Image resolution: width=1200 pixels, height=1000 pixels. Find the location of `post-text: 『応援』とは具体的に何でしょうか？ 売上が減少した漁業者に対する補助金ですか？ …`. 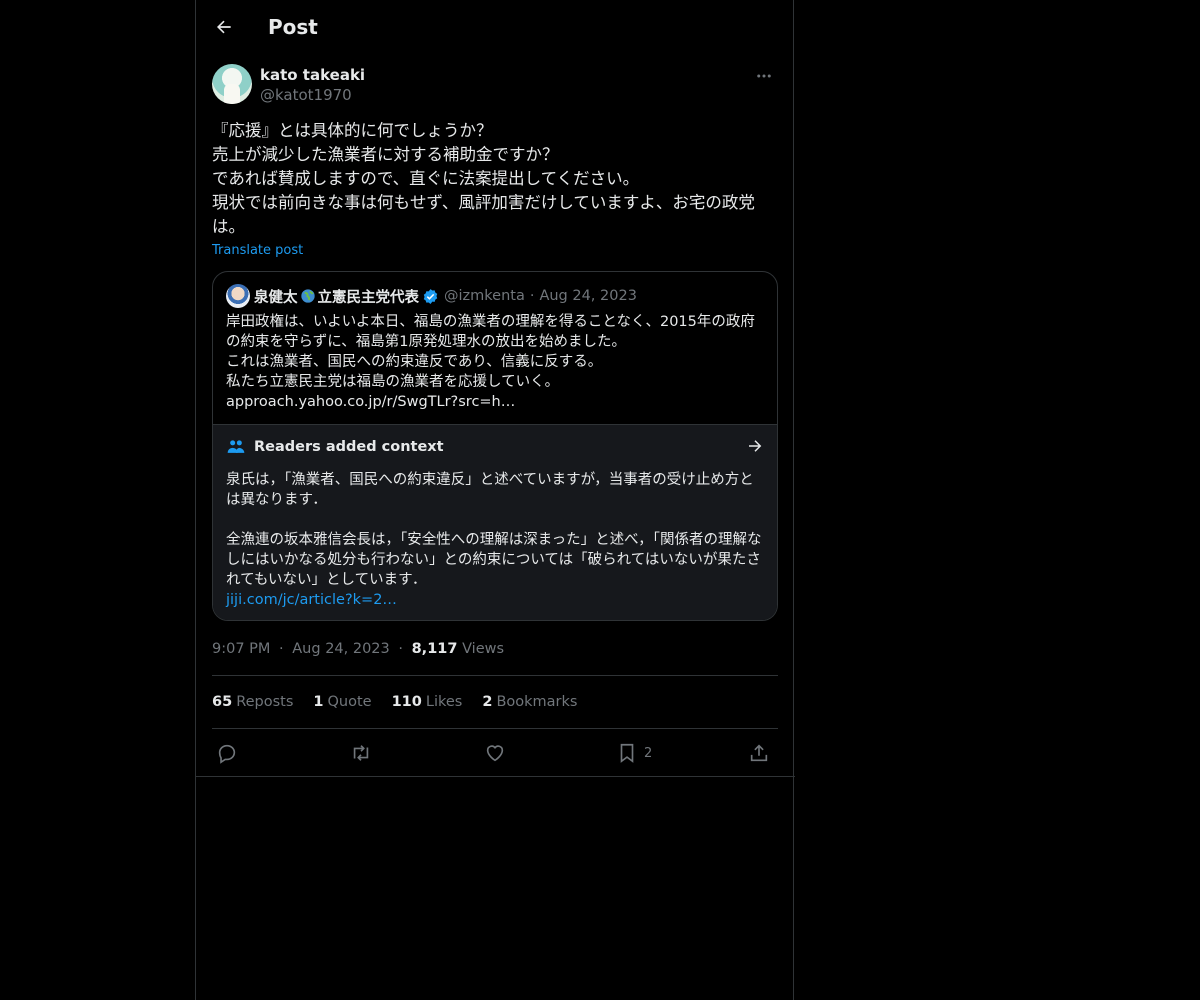

post-text: 『応援』とは具体的に何でしょうか？ 売上が減少した漁業者に対する補助金ですか？ … is located at coordinates (483, 178).